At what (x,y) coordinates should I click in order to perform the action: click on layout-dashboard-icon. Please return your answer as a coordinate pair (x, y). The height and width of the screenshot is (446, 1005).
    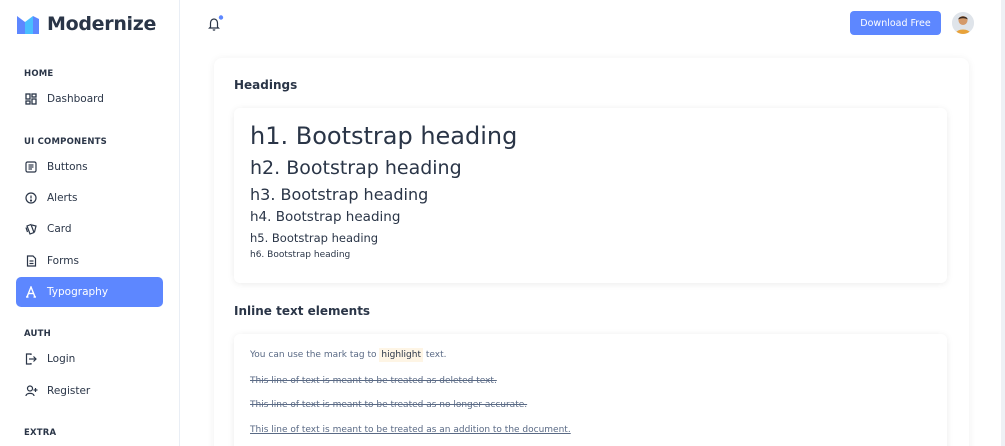
    Looking at the image, I should click on (31, 99).